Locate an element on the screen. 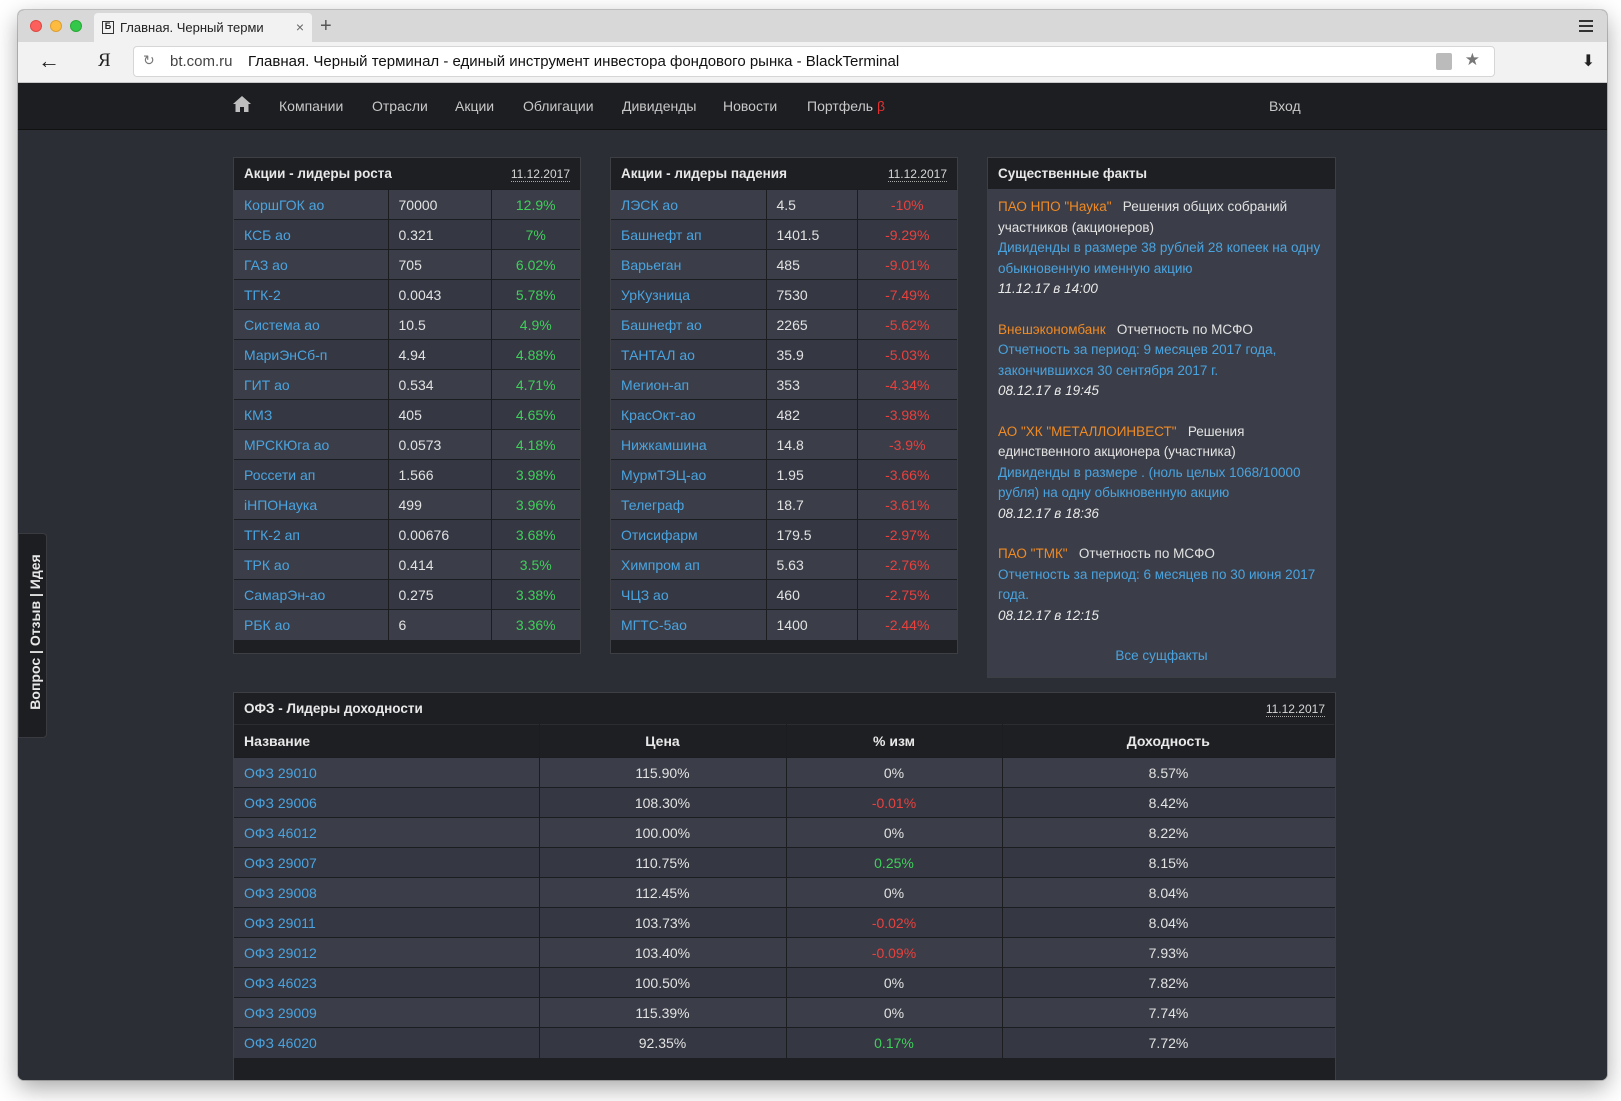  stock-name-link: ЛЭСК ао is located at coordinates (689, 204).